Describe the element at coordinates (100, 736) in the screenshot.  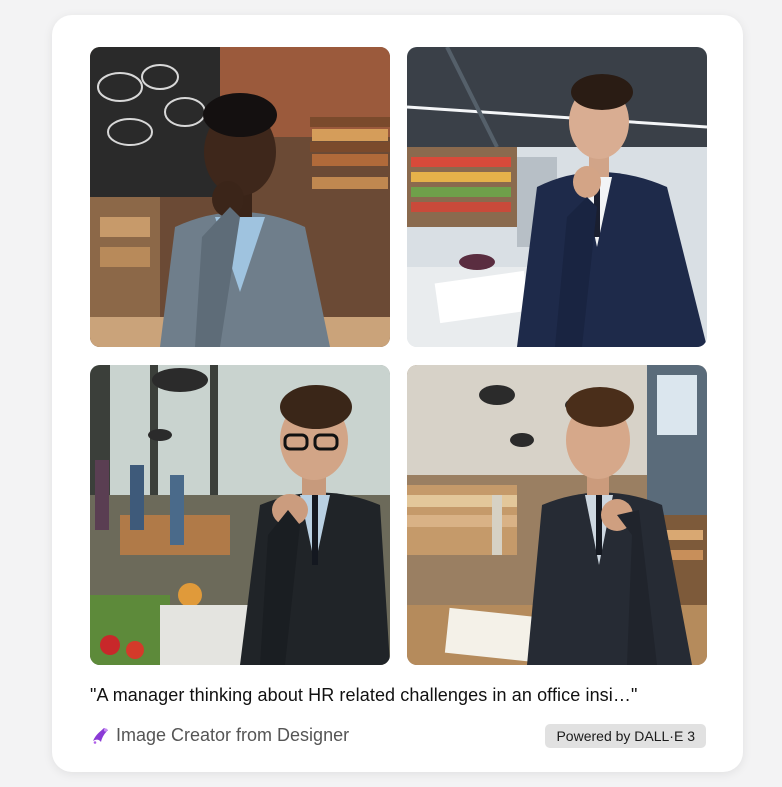
I see `designer-sparkle-icon` at that location.